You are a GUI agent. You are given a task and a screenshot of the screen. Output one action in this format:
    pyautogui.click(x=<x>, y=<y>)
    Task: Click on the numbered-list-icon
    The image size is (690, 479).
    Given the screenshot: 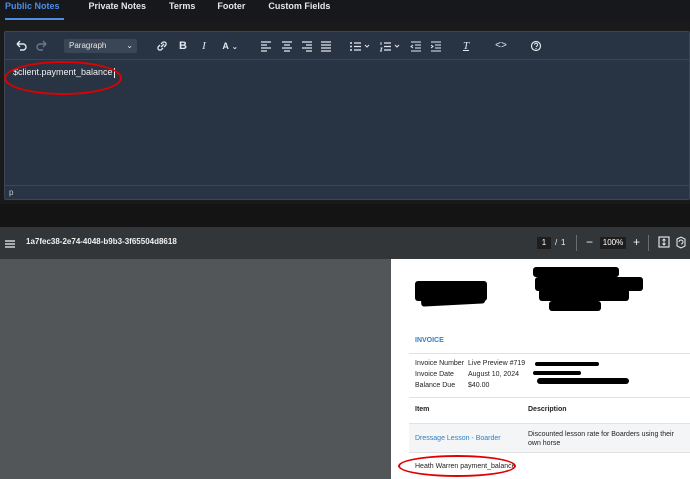 What is the action you would take?
    pyautogui.click(x=391, y=46)
    